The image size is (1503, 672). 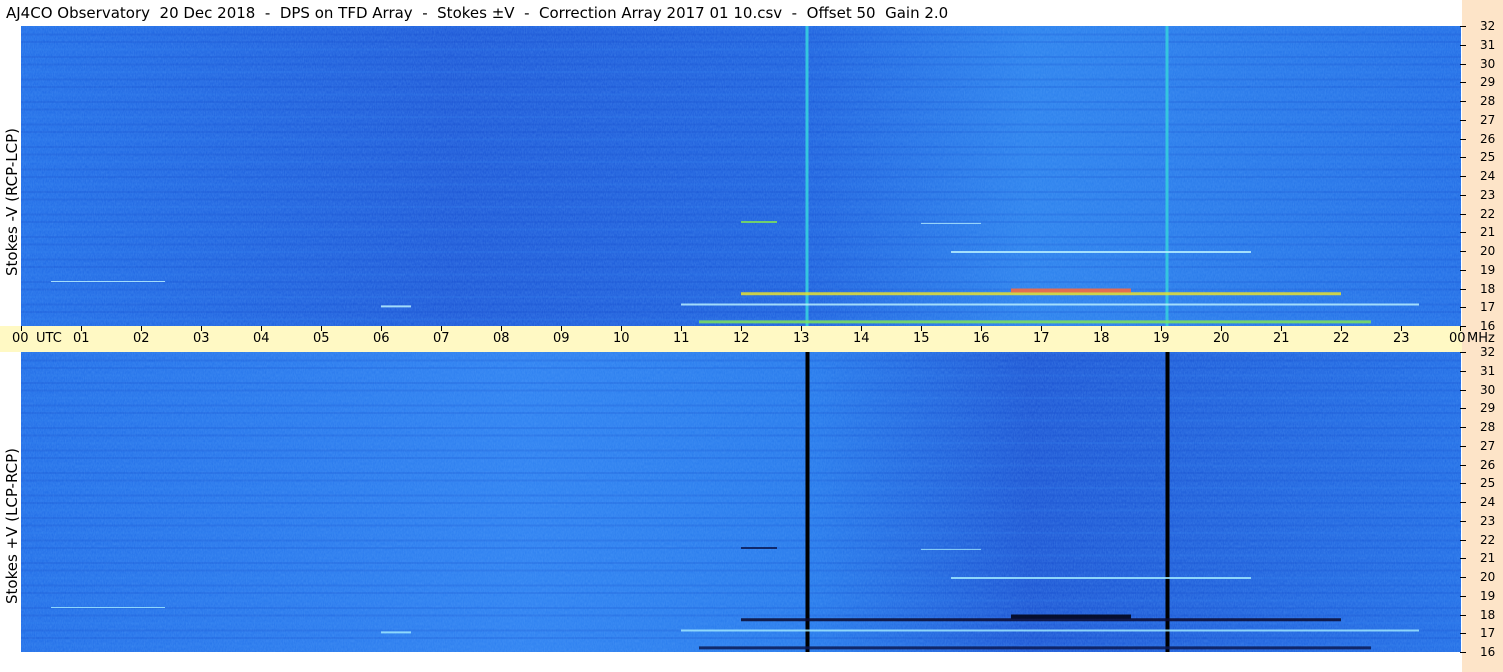 What do you see at coordinates (1488, 232) in the screenshot?
I see `y-tick-label: 21` at bounding box center [1488, 232].